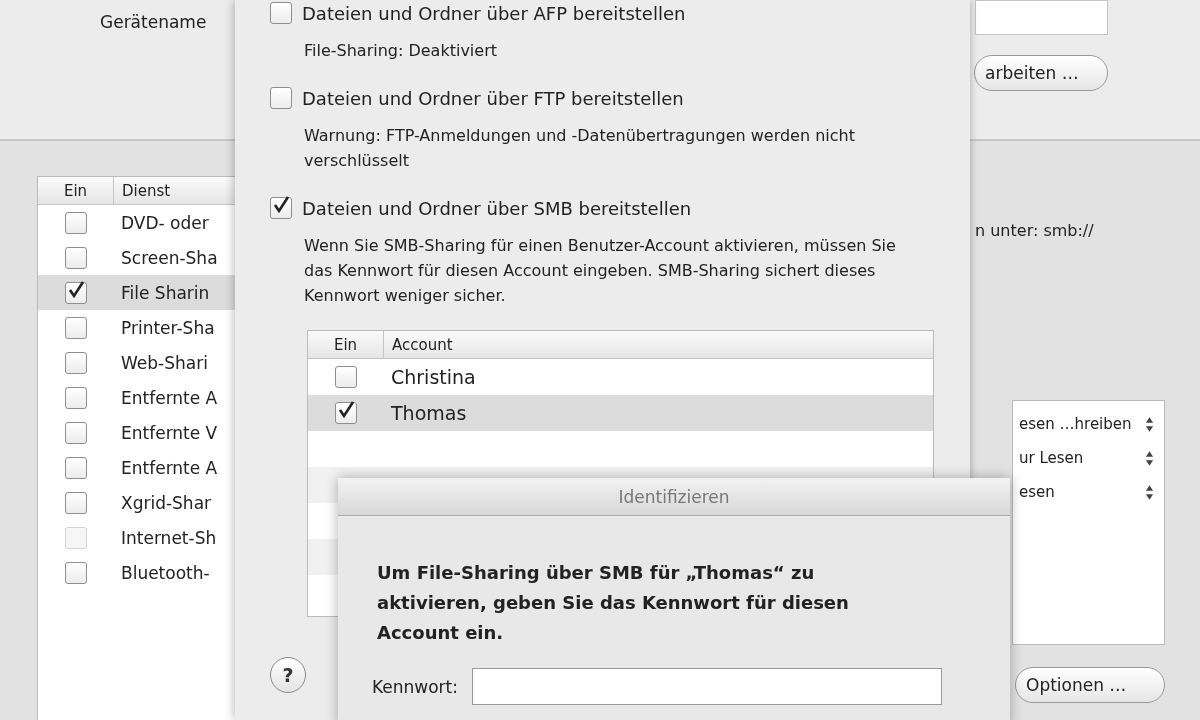 This screenshot has height=720, width=1200. Describe the element at coordinates (288, 675) in the screenshot. I see `help-button: ?` at that location.